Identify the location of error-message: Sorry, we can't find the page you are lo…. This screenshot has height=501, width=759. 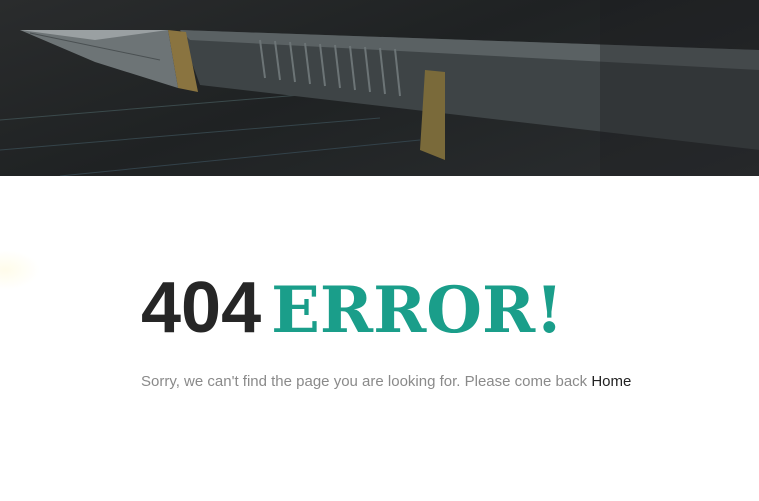
(364, 381).